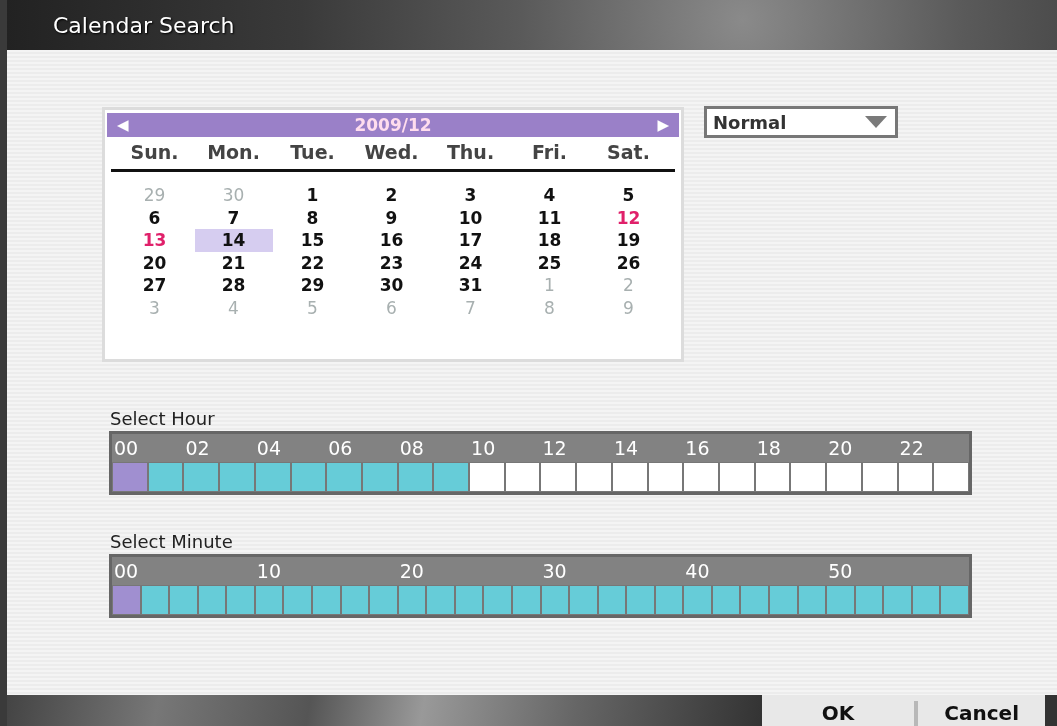  Describe the element at coordinates (163, 418) in the screenshot. I see `section-title: Select Hour` at that location.